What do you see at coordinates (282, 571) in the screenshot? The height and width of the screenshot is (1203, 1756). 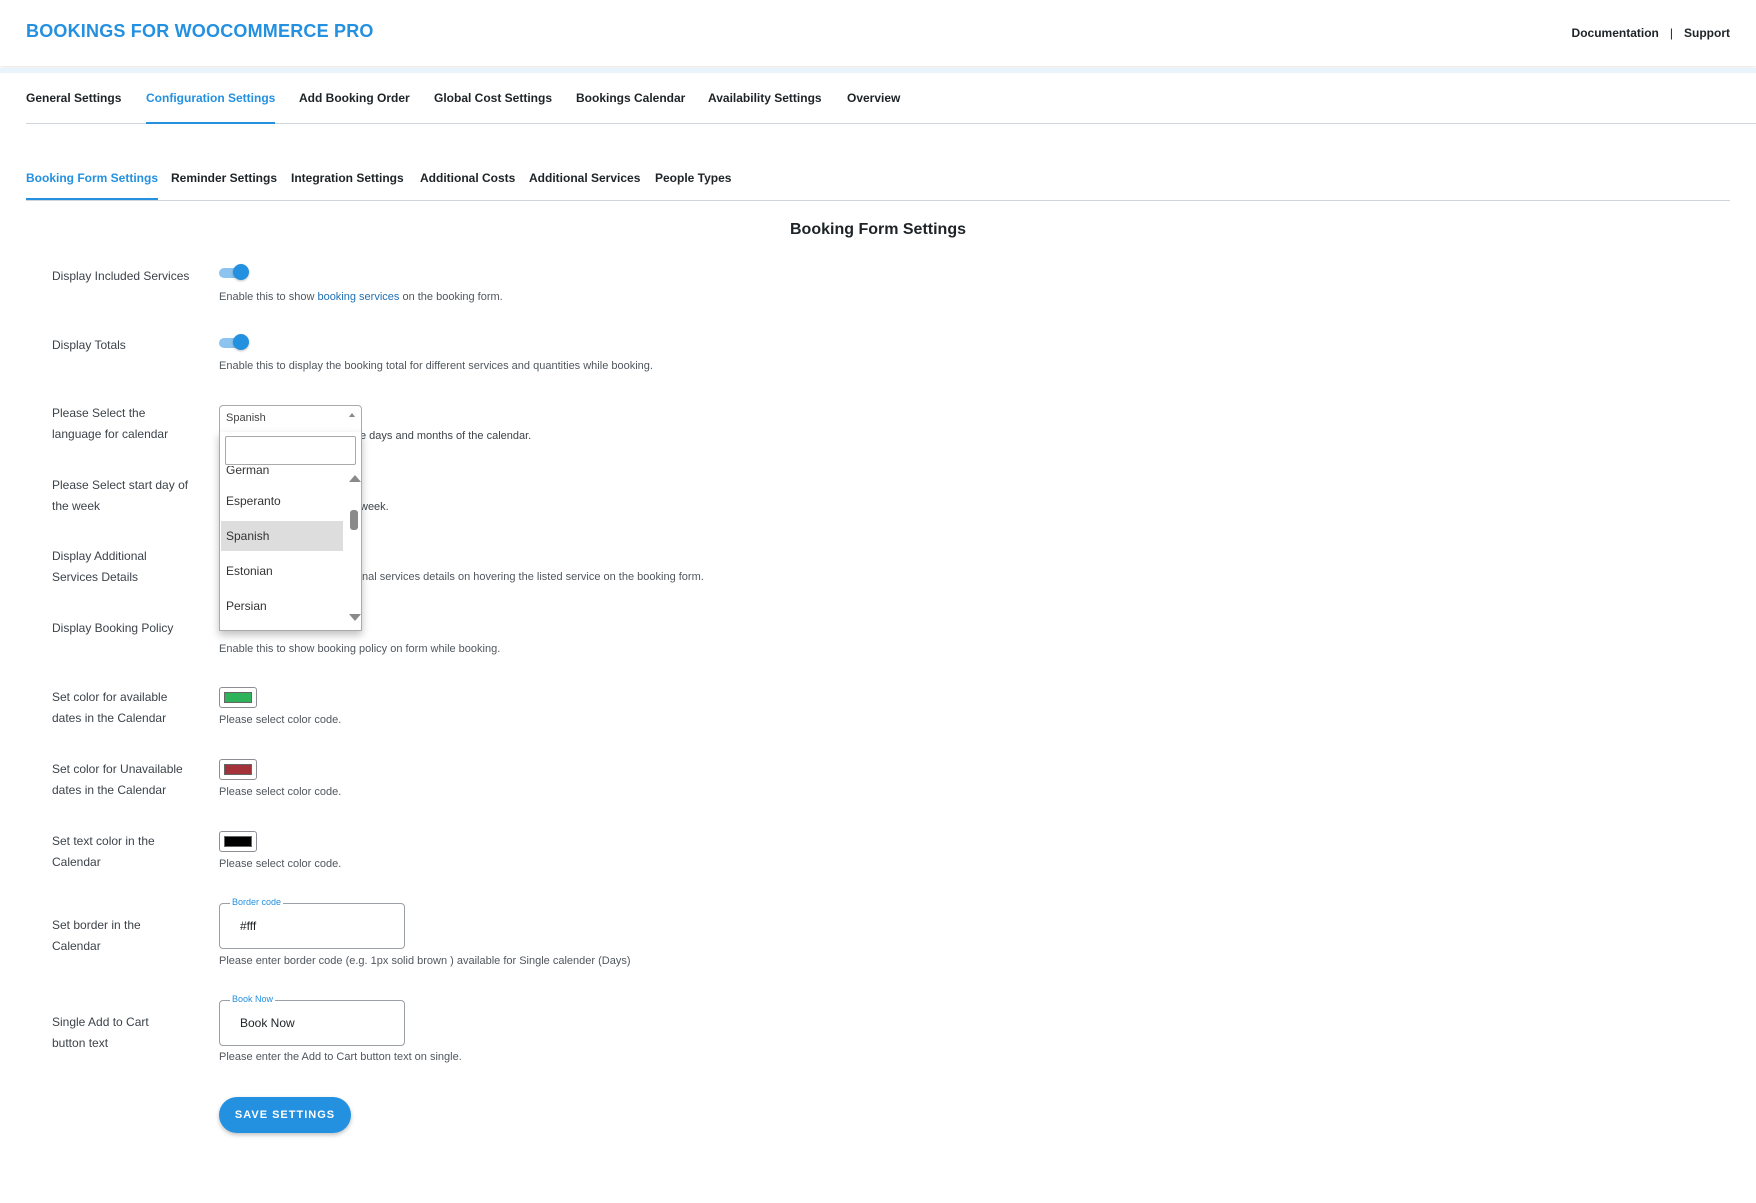 I see `language-option: Estonian` at bounding box center [282, 571].